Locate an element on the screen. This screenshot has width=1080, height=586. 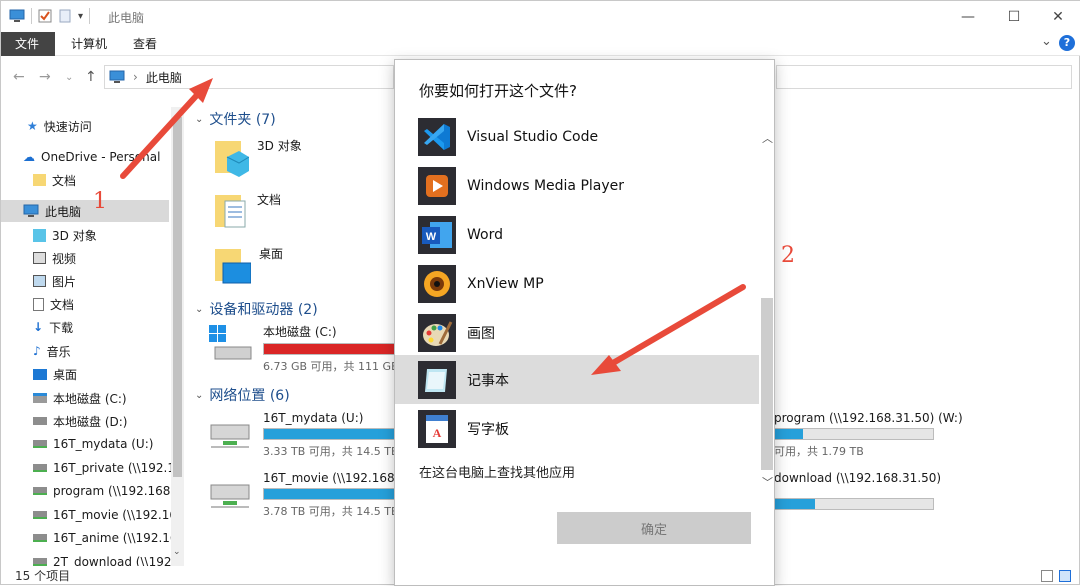
annotation-label-1: 1 is located at coordinates (100, 201).